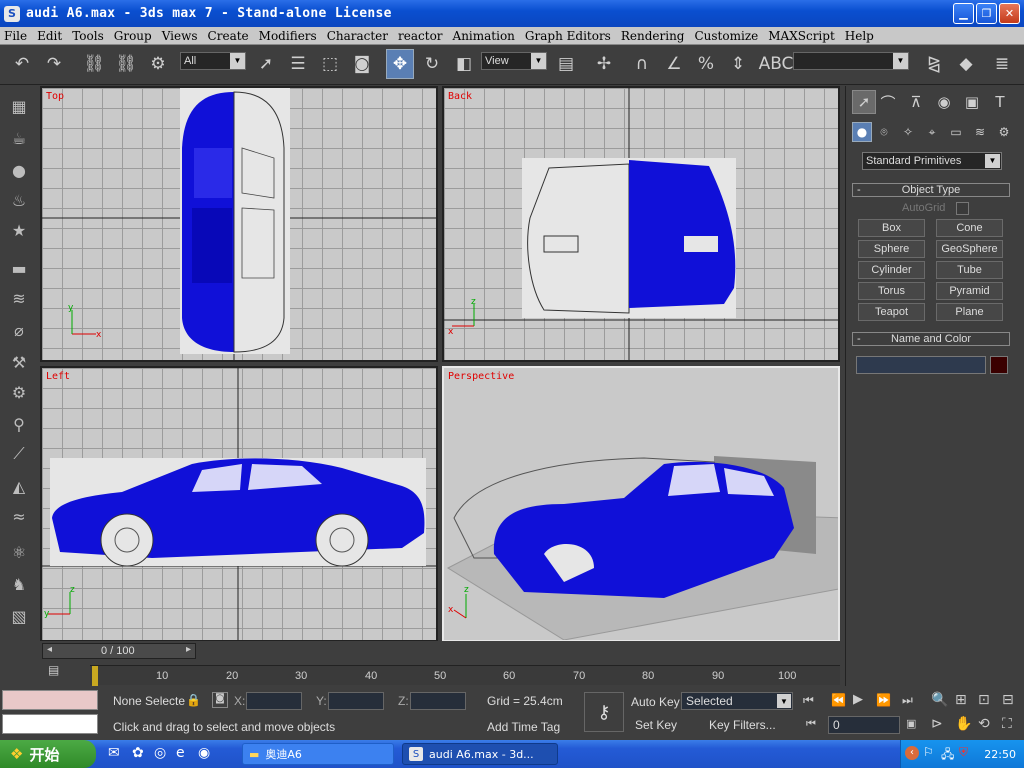 This screenshot has width=1024, height=768. What do you see at coordinates (604, 64) in the screenshot?
I see `manipulate-icon: ✢` at bounding box center [604, 64].